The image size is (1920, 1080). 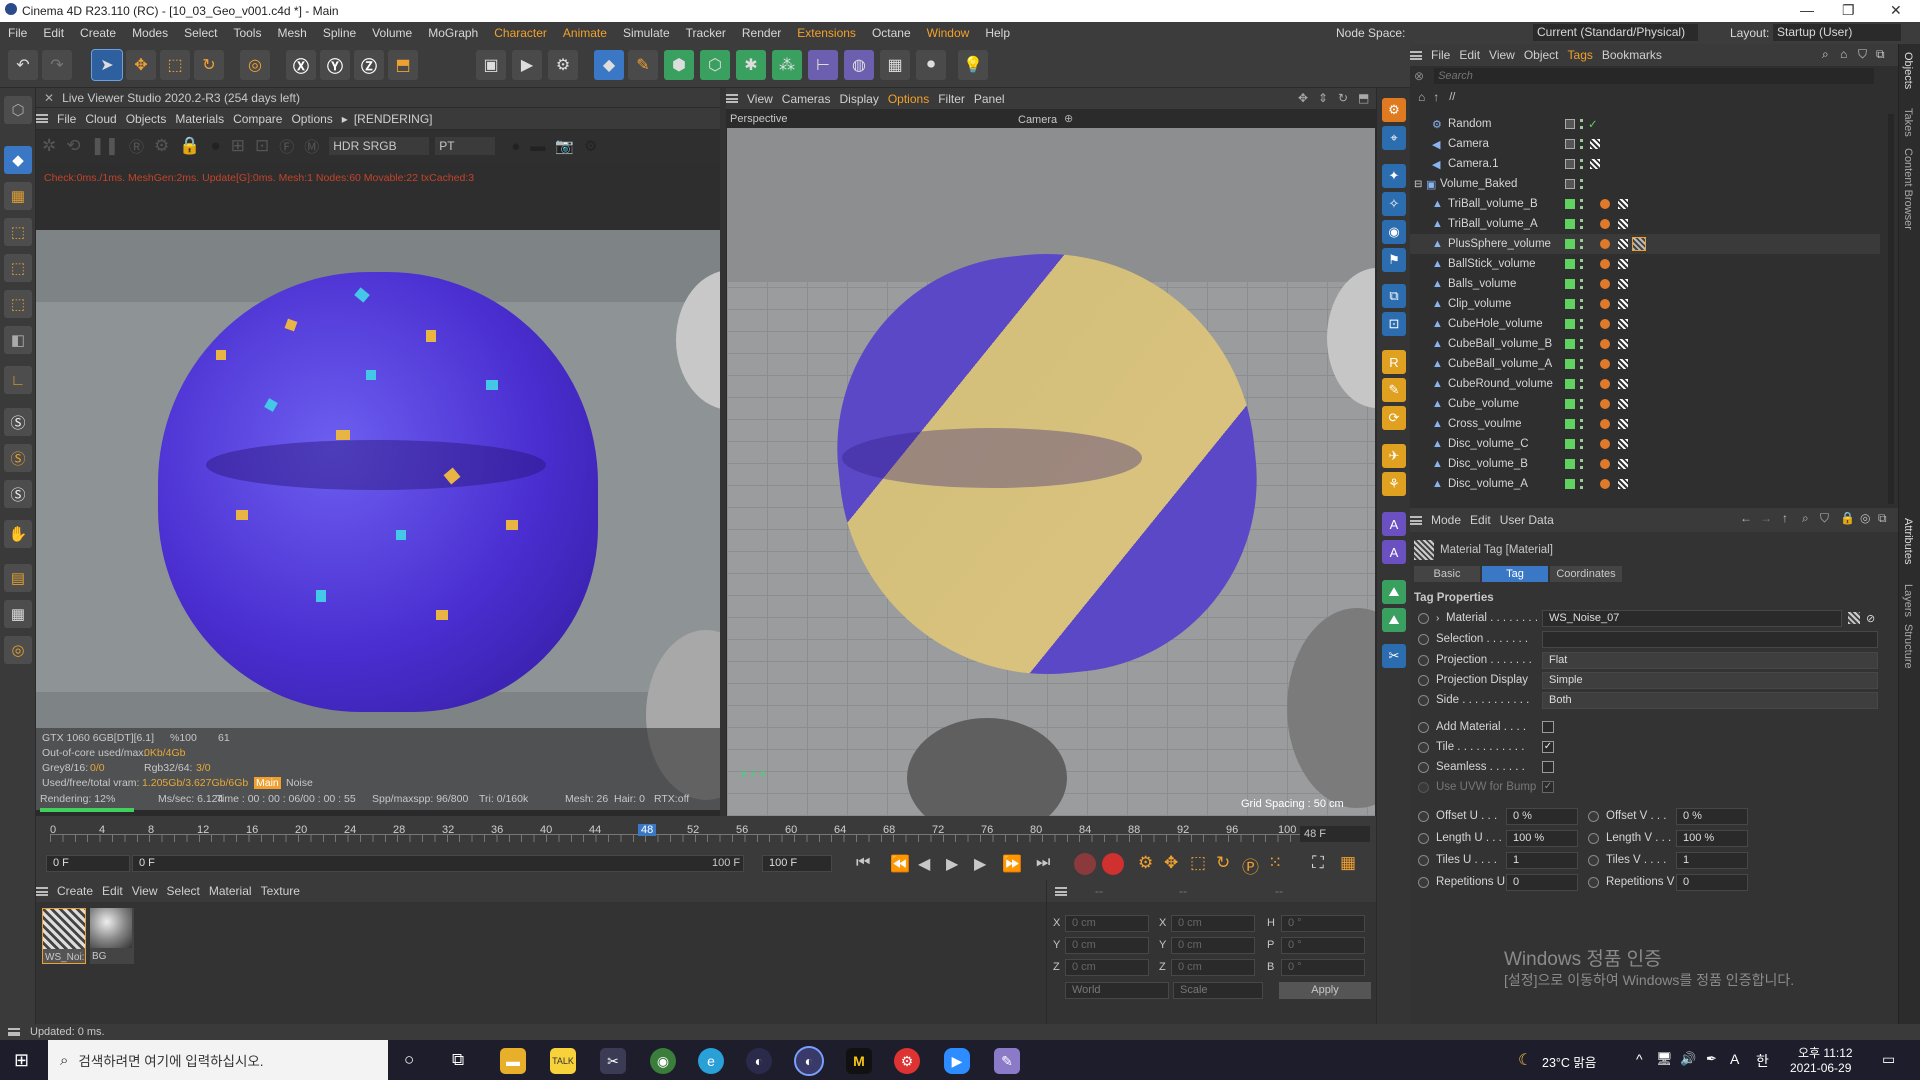 I want to click on menu-mograph: MoGraph, so click(x=453, y=33).